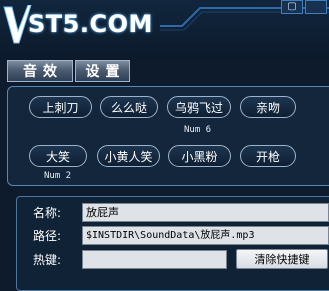  What do you see at coordinates (316, 7) in the screenshot?
I see `window-control-button` at bounding box center [316, 7].